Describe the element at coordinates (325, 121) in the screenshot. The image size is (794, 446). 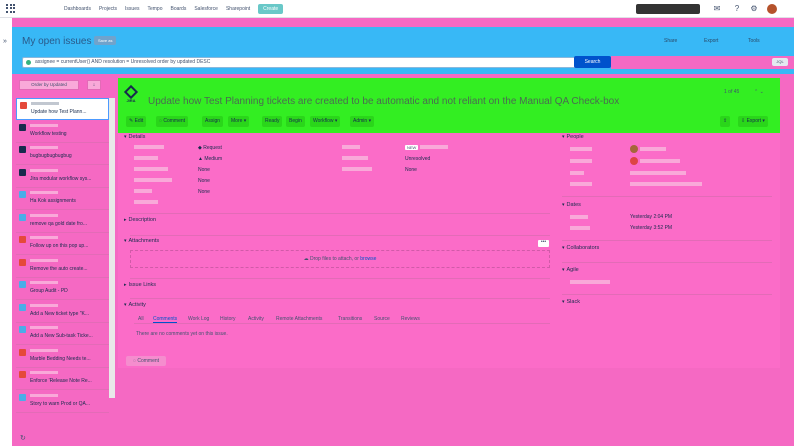
I see `workflow-button: Workflow ▾` at that location.